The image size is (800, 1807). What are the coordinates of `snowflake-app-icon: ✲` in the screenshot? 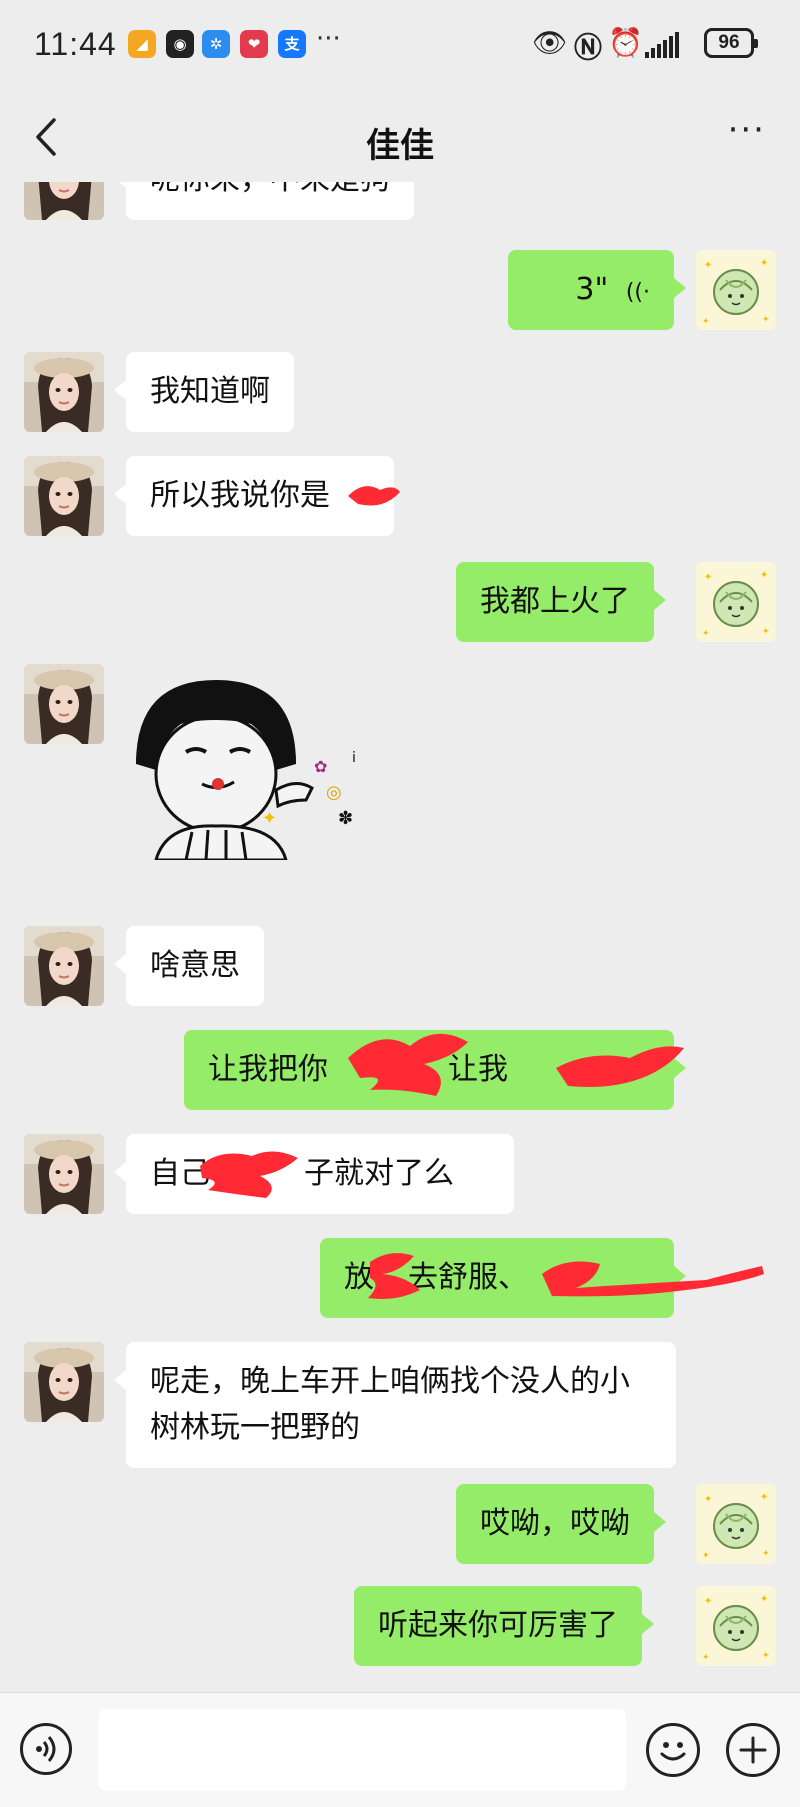 It's located at (216, 44).